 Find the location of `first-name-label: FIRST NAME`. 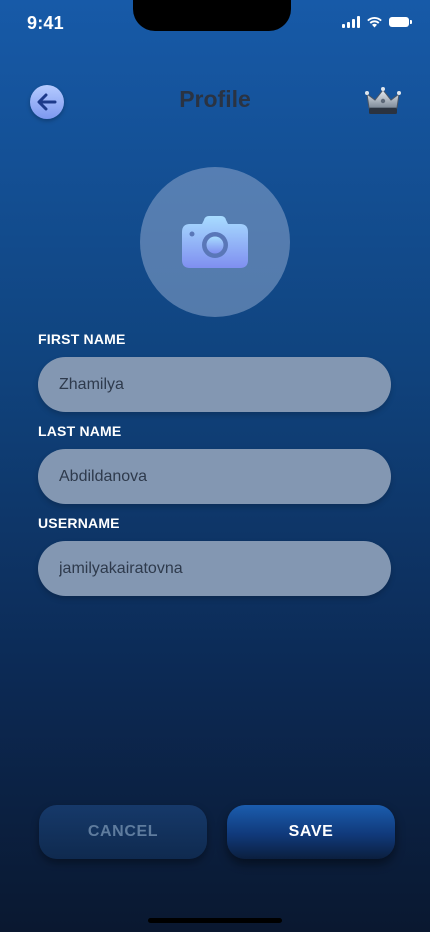

first-name-label: FIRST NAME is located at coordinates (82, 339).